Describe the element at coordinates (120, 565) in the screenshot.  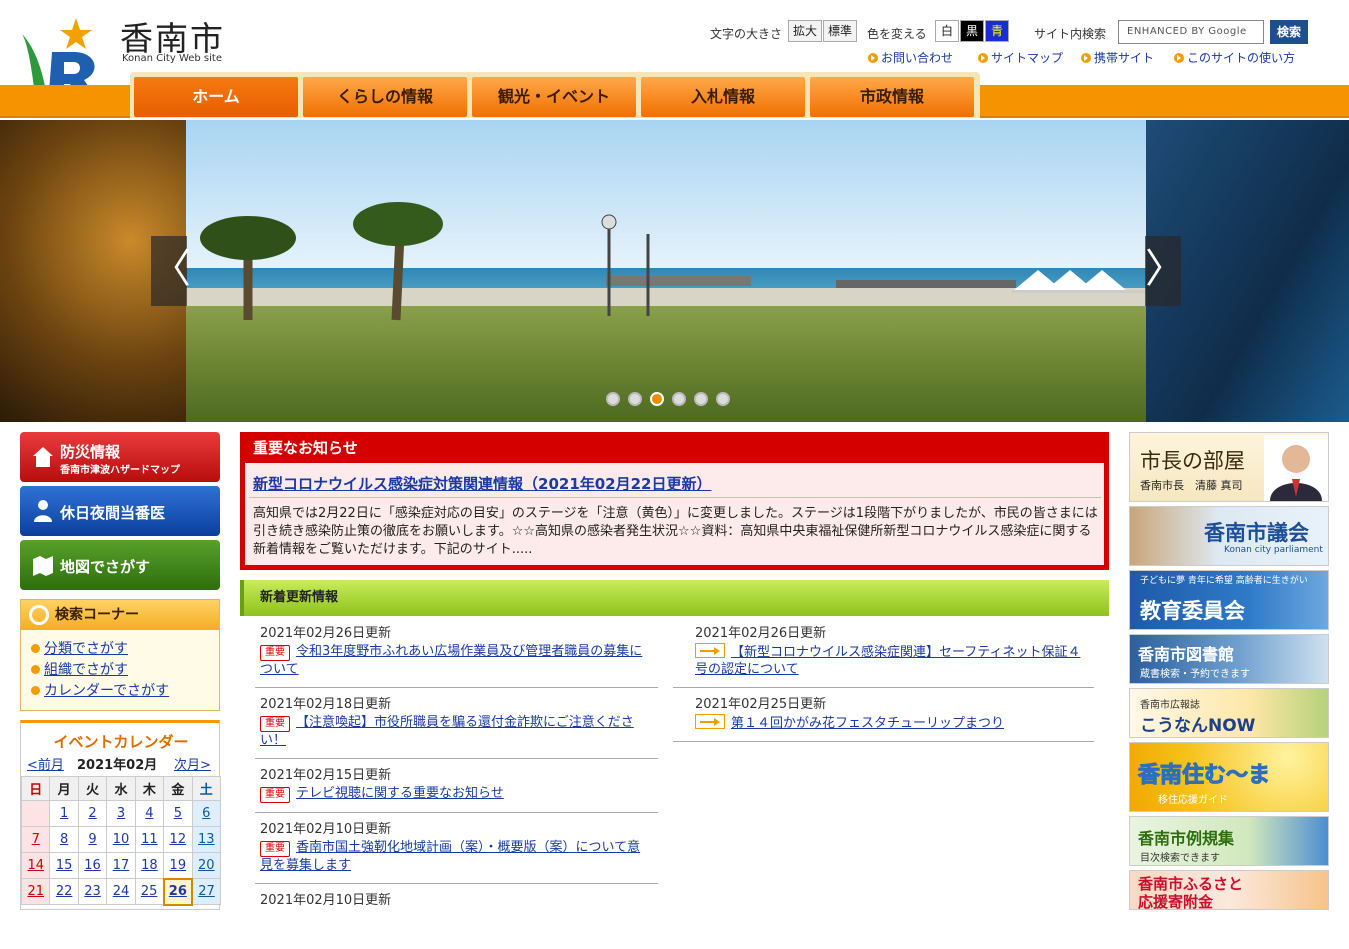
I see `map-search-button: 地図でさがす` at that location.